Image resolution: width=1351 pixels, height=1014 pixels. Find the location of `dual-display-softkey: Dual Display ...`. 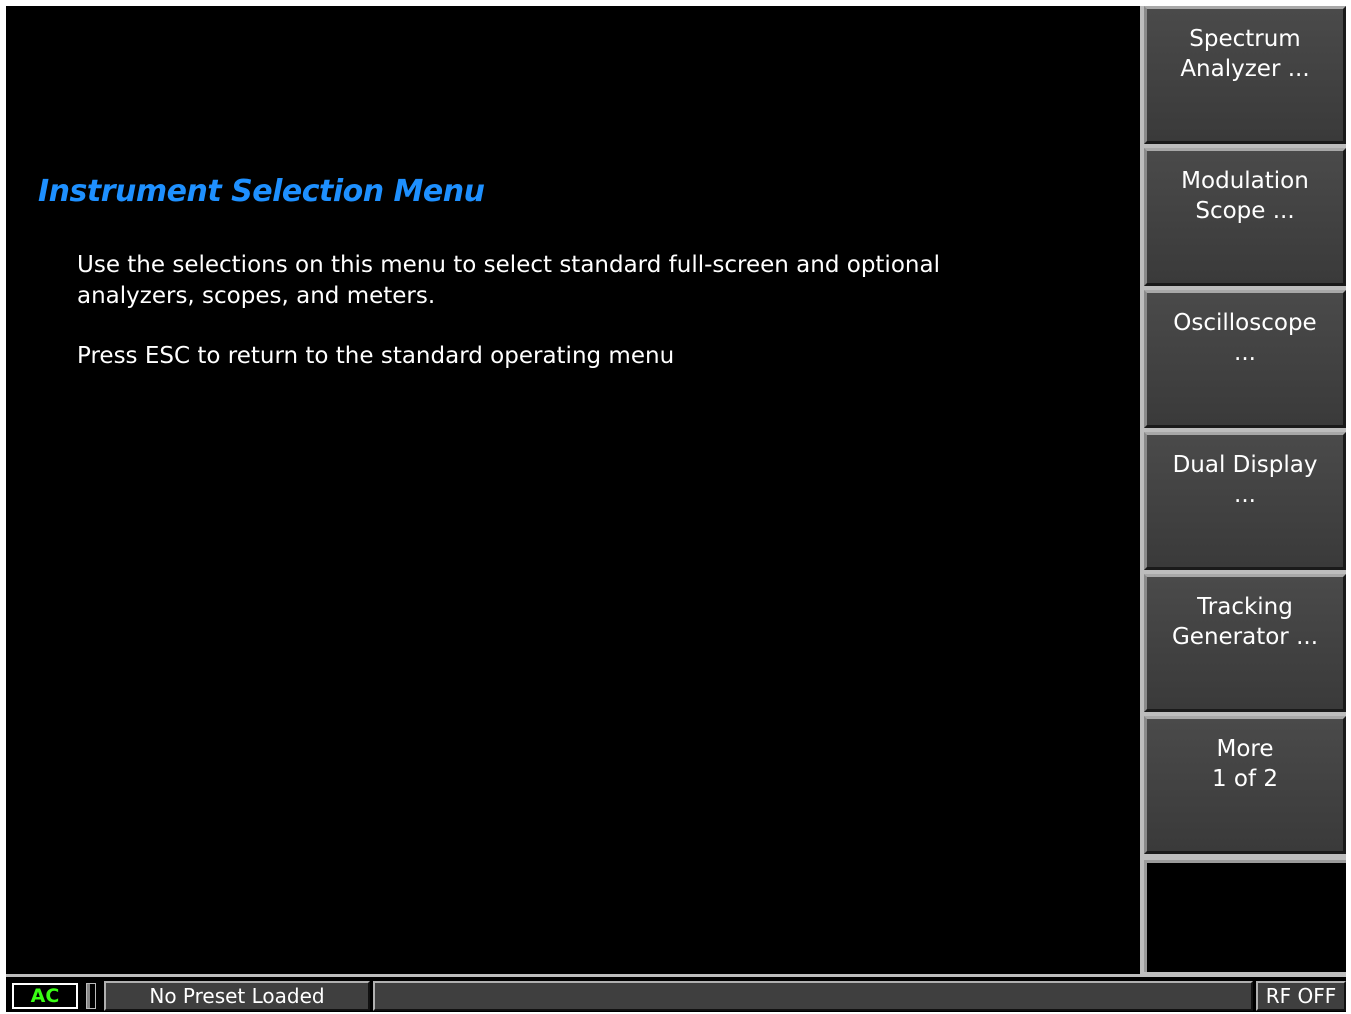

dual-display-softkey: Dual Display ... is located at coordinates (1245, 501).